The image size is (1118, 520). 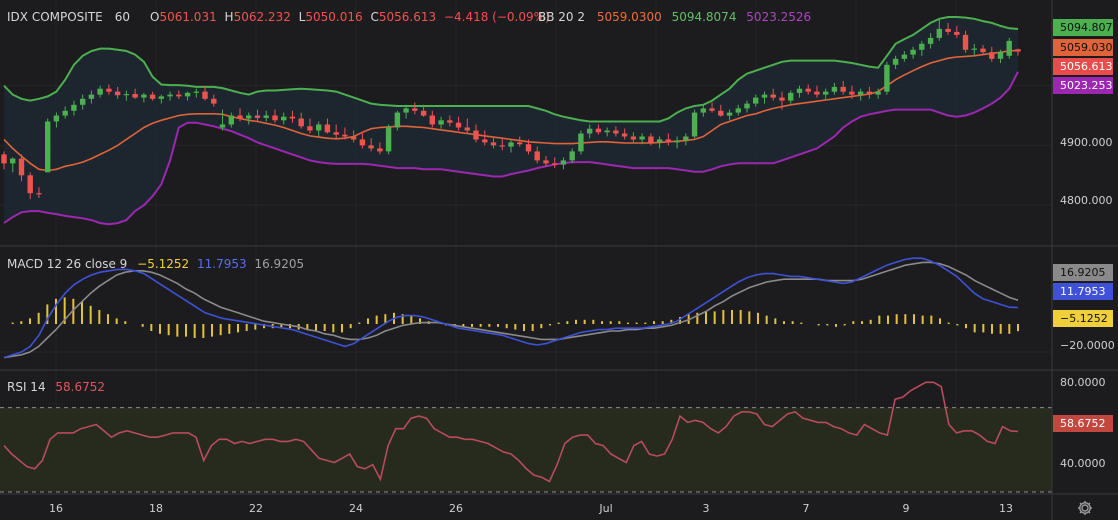 What do you see at coordinates (1086, 27) in the screenshot?
I see `bb-upper-tag-label: 5094.807` at bounding box center [1086, 27].